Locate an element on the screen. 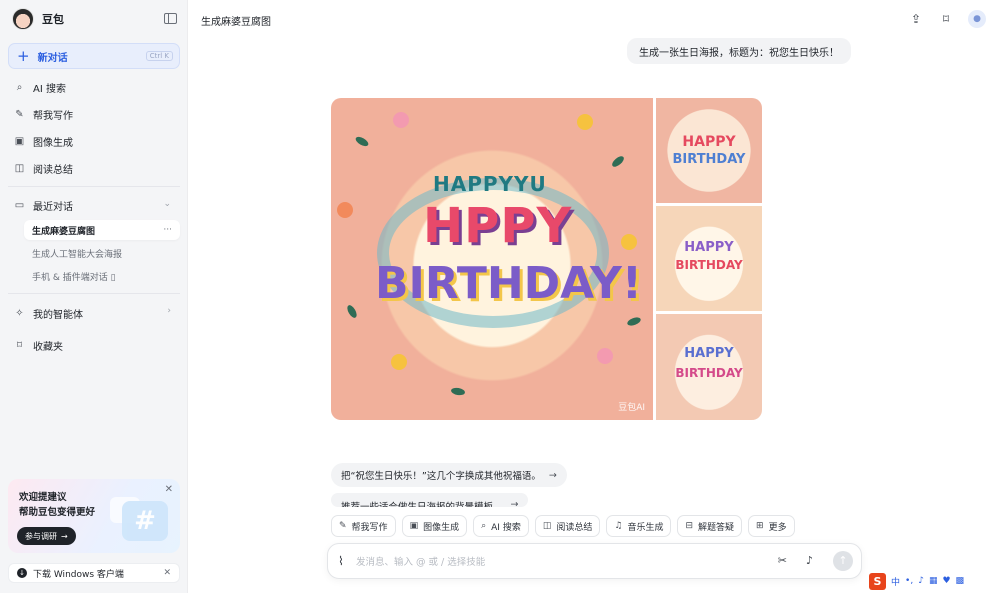 The height and width of the screenshot is (593, 1000). grid-icon: ⊞ is located at coordinates (760, 526).